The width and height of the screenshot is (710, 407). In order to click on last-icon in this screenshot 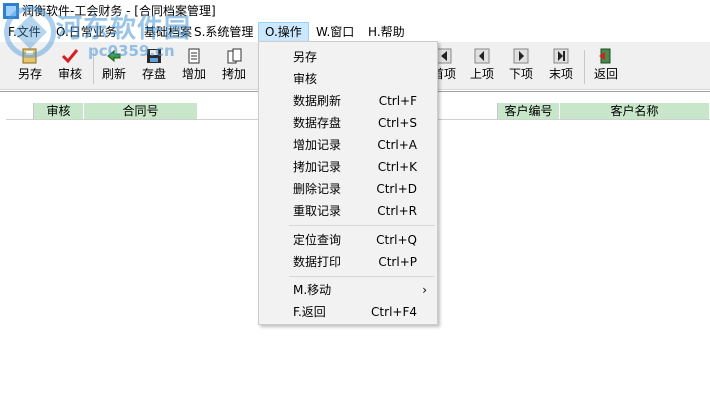, I will do `click(561, 56)`.